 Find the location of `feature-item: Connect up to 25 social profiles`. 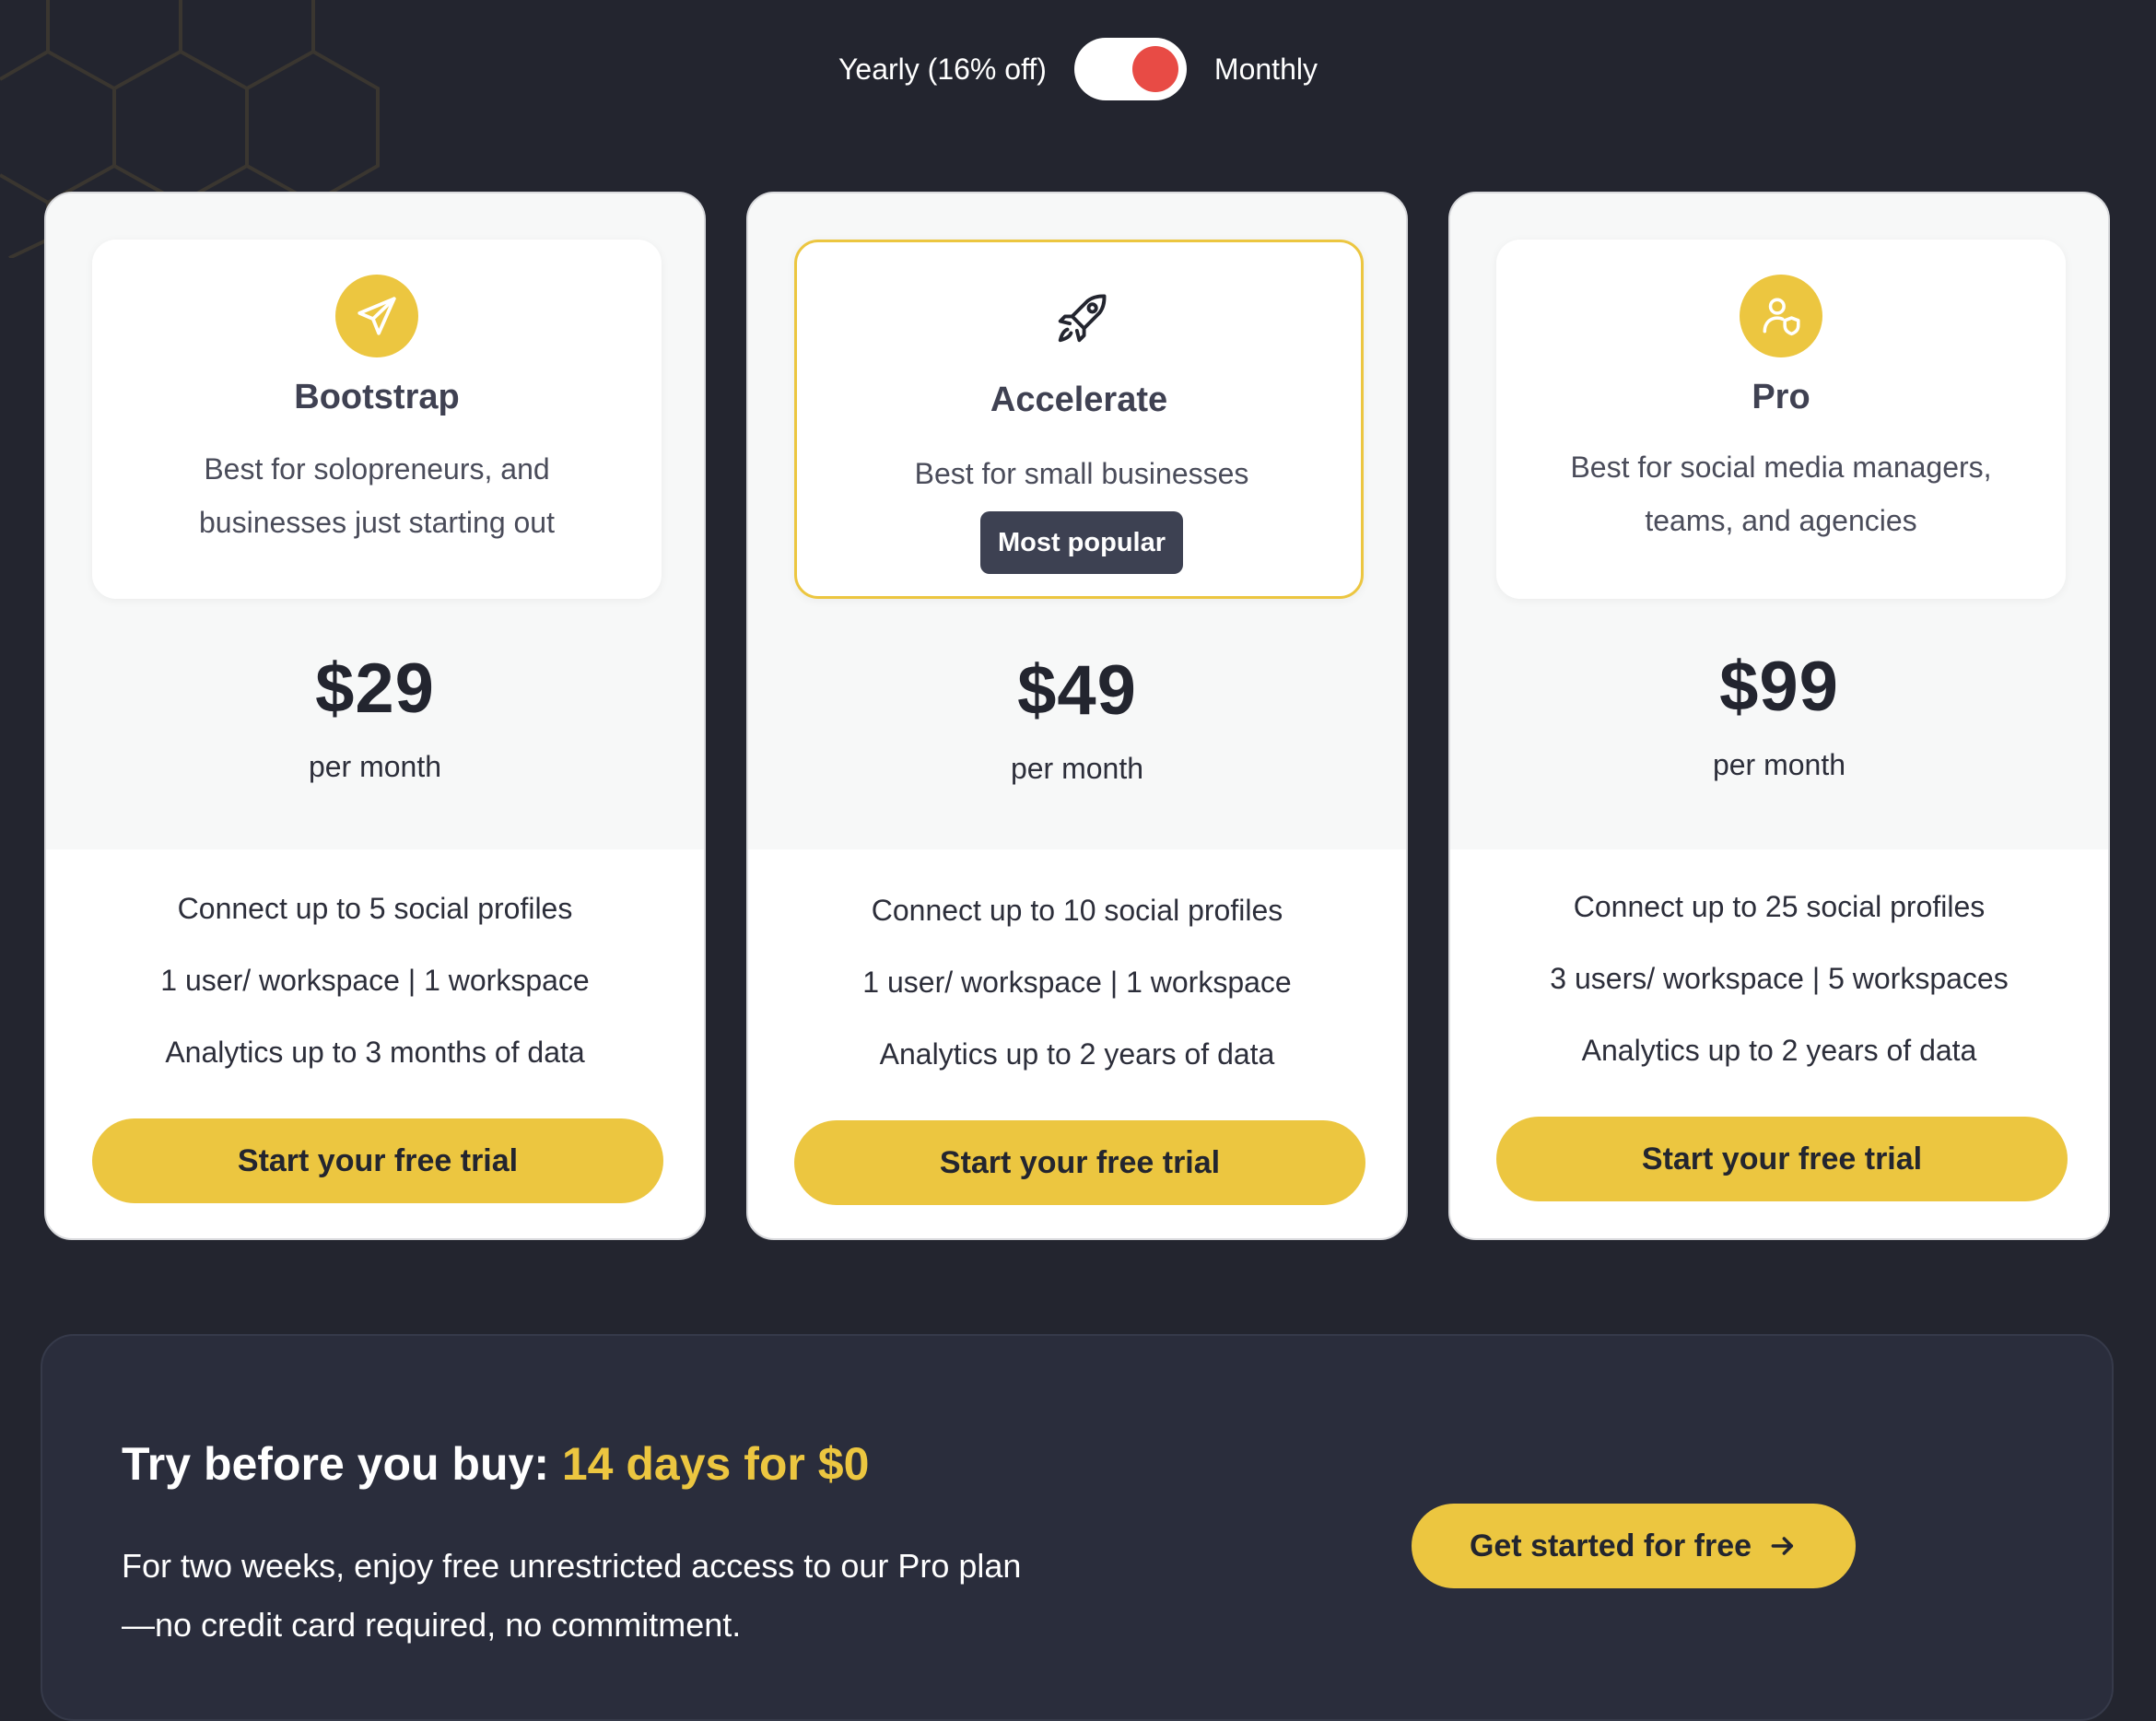

feature-item: Connect up to 25 social profiles is located at coordinates (1779, 906).